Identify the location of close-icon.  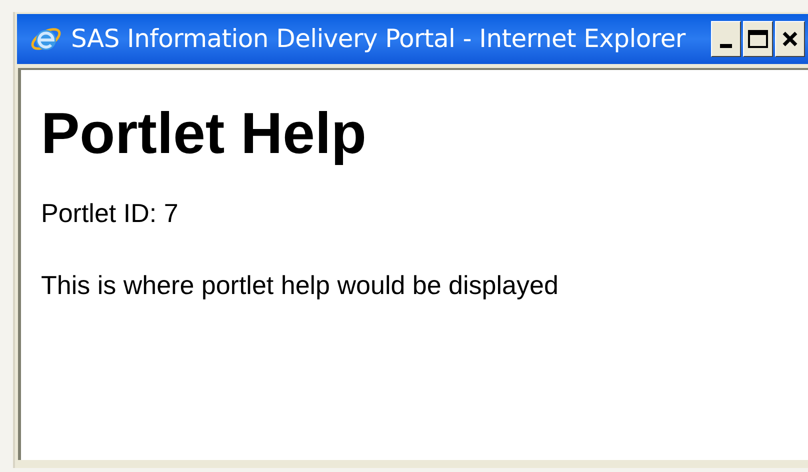
(790, 39).